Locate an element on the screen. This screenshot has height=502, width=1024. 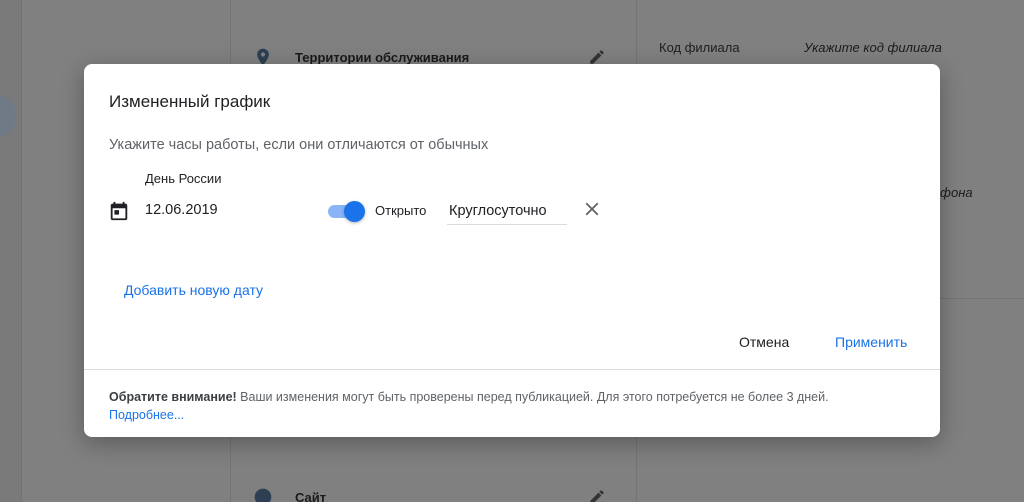
open-toggle is located at coordinates (347, 211).